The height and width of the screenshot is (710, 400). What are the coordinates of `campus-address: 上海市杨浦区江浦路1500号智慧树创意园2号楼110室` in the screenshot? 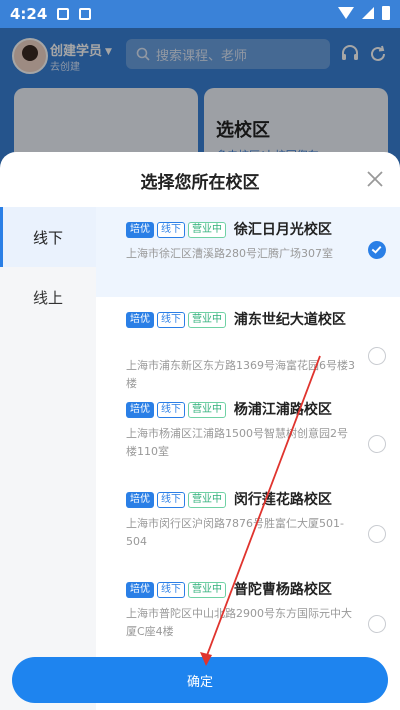 It's located at (237, 442).